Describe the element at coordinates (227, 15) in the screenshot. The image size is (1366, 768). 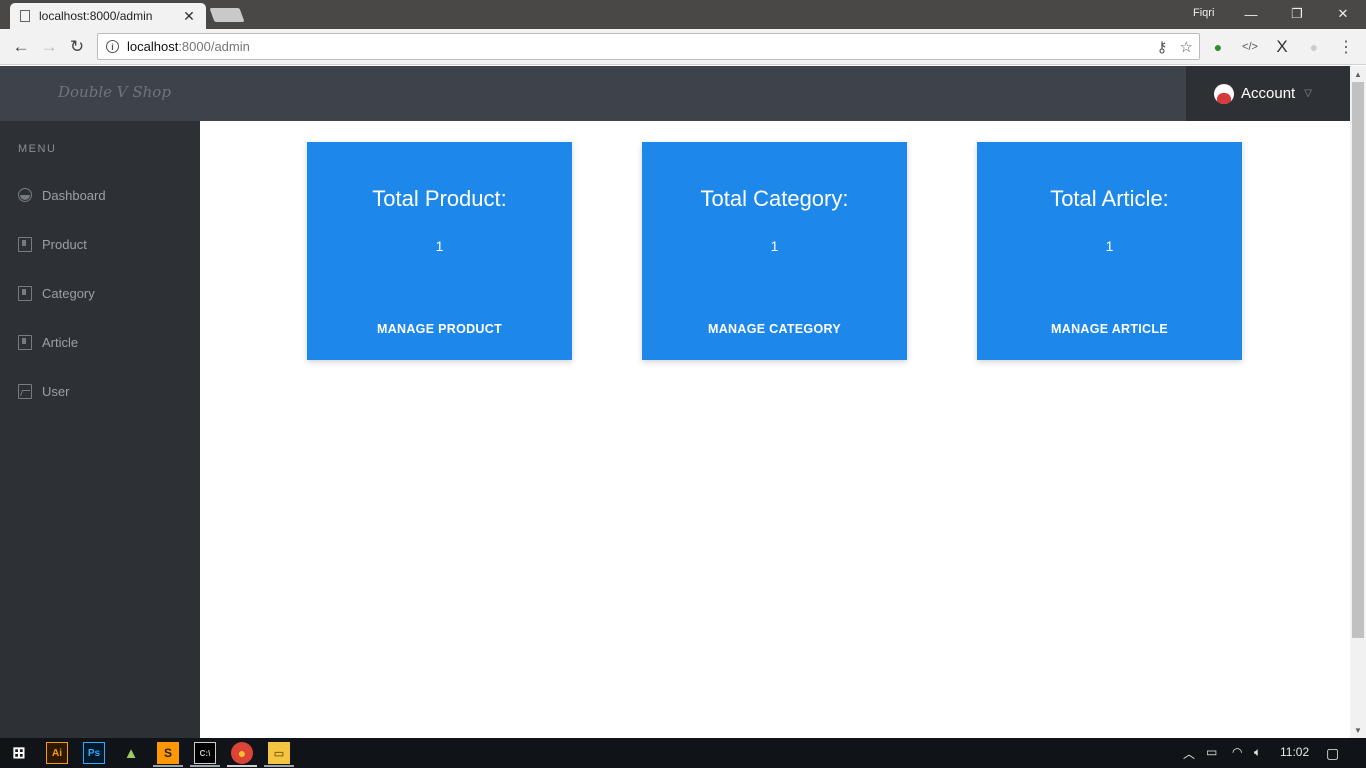
I see `new-tab-button` at that location.